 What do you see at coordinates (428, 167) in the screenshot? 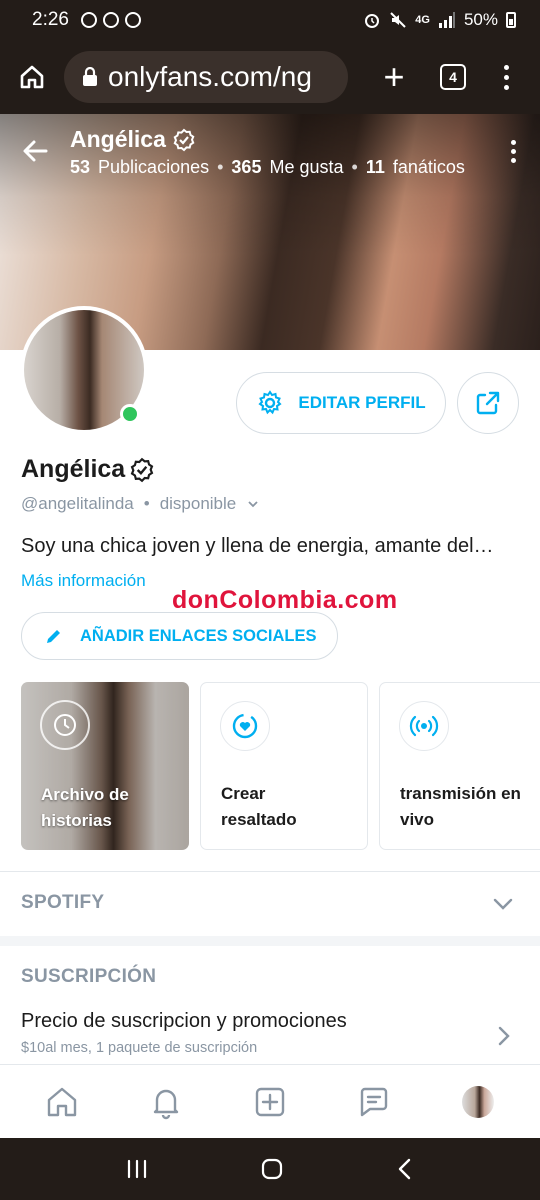
I see `fans-label: fanáticos` at bounding box center [428, 167].